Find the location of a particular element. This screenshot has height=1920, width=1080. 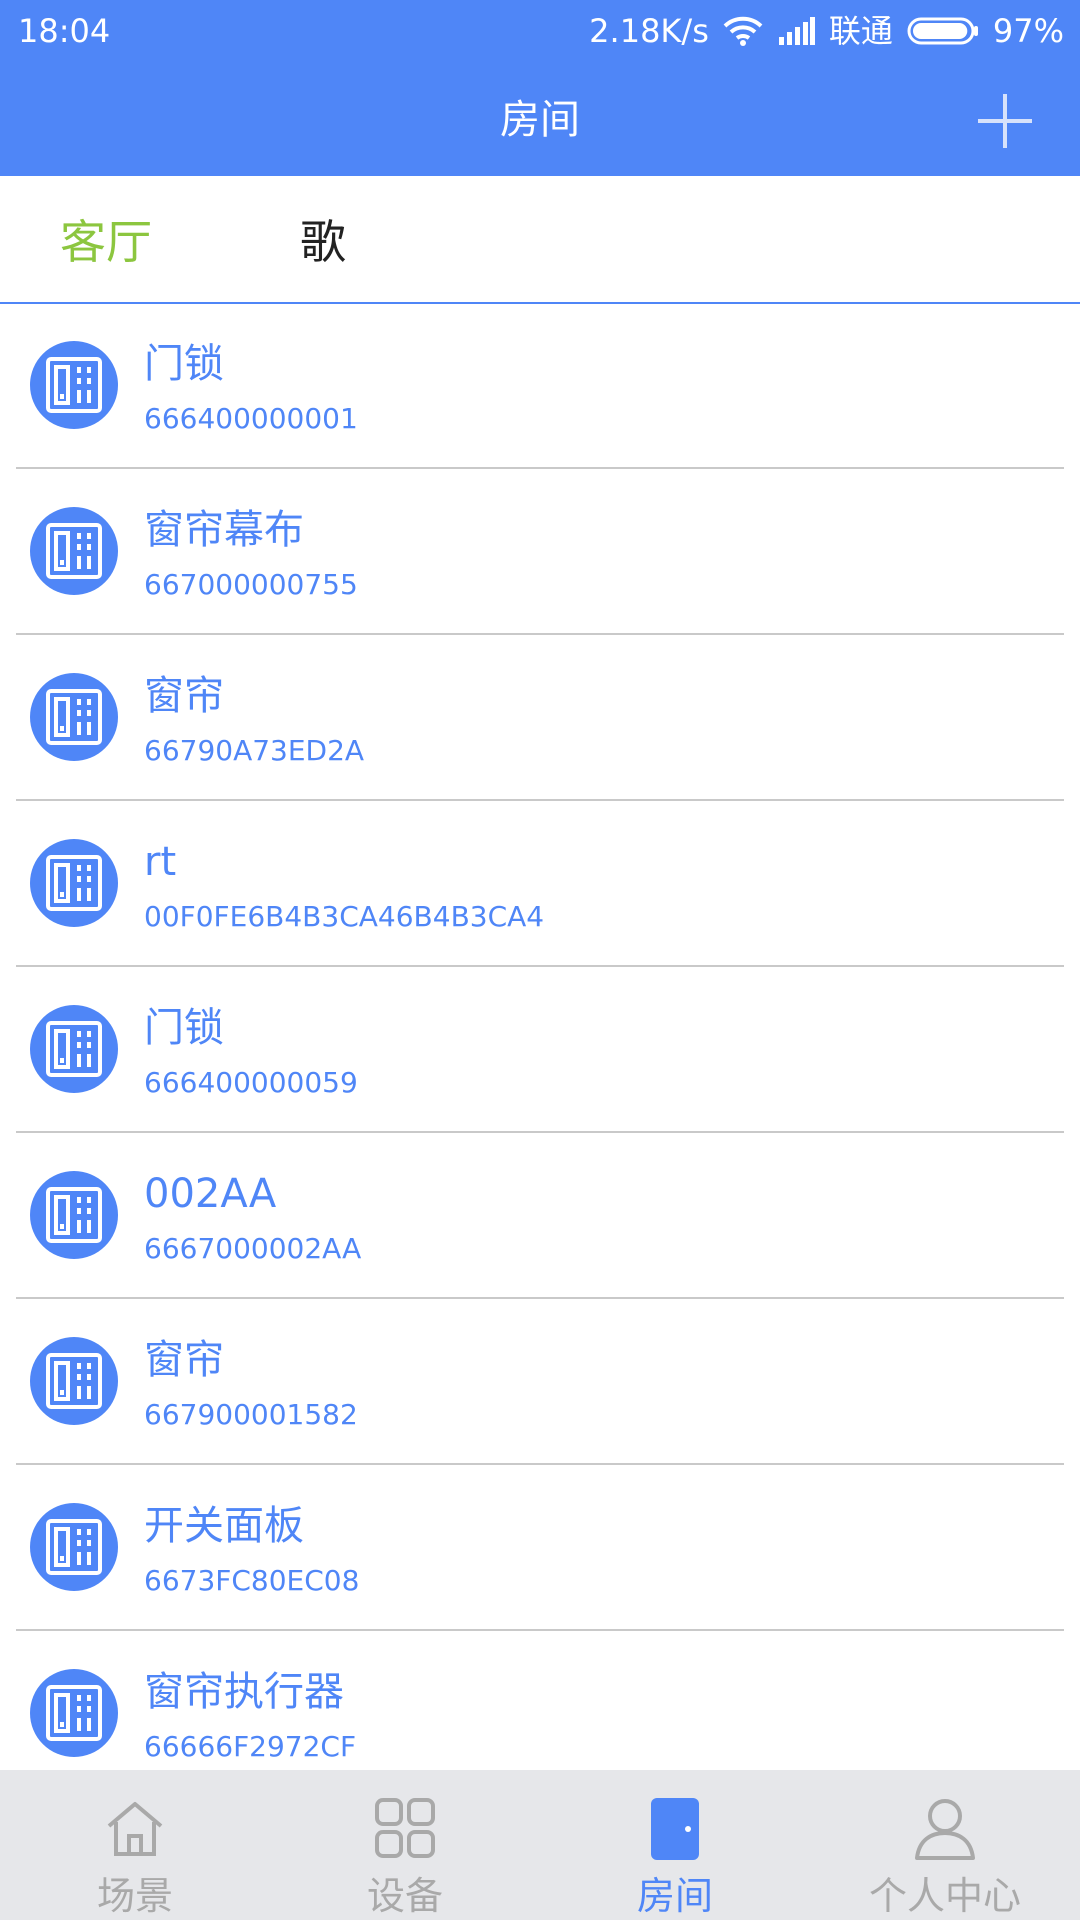

page-title: 房间 is located at coordinates (540, 120).